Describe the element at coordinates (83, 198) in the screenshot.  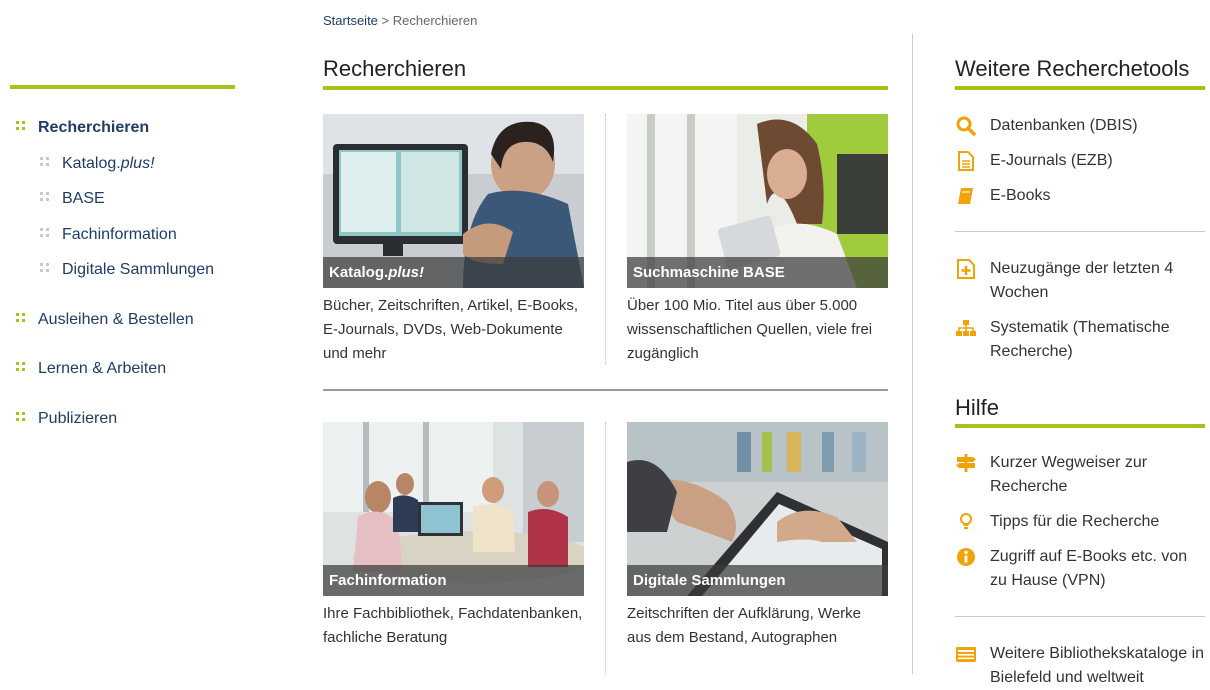
I see `nav-subitem-label: BASE` at that location.